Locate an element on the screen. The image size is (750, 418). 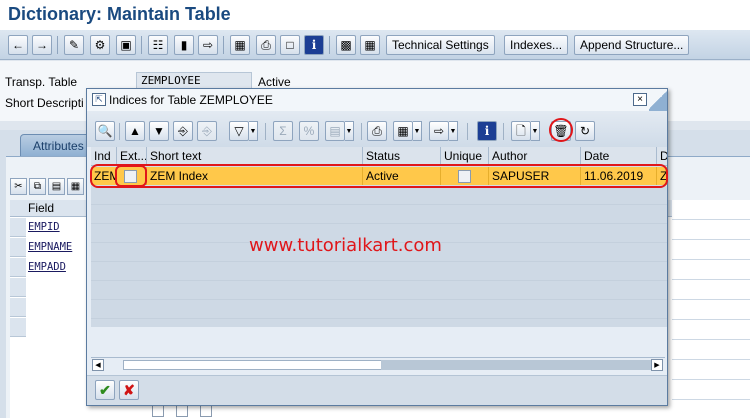
layout-icon: ▩ is located at coordinates (346, 45).